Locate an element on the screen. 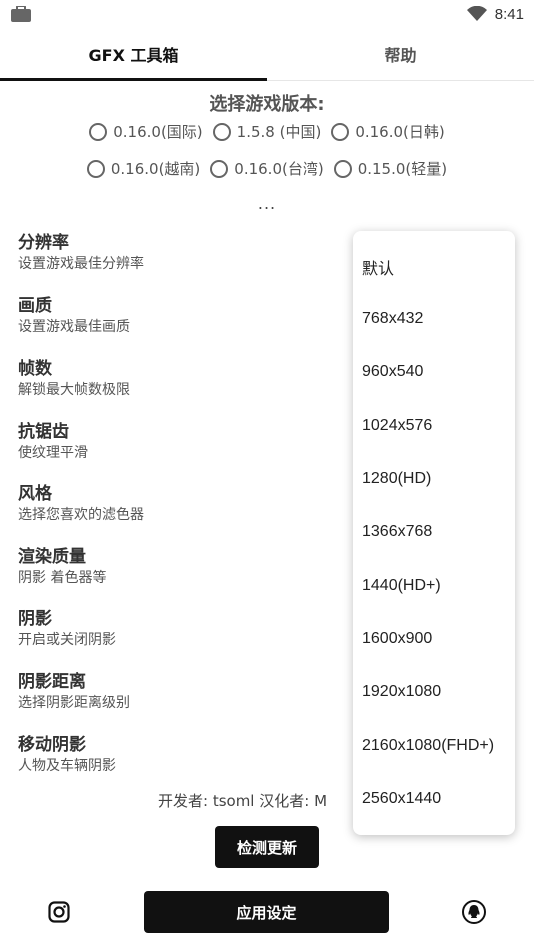 The height and width of the screenshot is (949, 534). version-radio-row-1: 0.16.0(国际) 1.5.8 (中国) 0.16.0(日韩) is located at coordinates (267, 131).